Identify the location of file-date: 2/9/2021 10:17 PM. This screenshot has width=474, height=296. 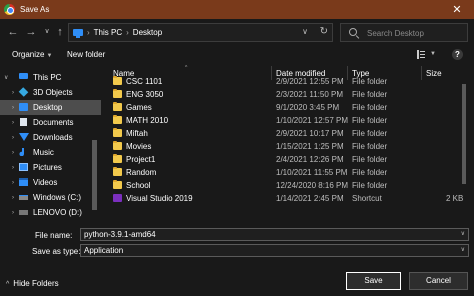
(310, 133).